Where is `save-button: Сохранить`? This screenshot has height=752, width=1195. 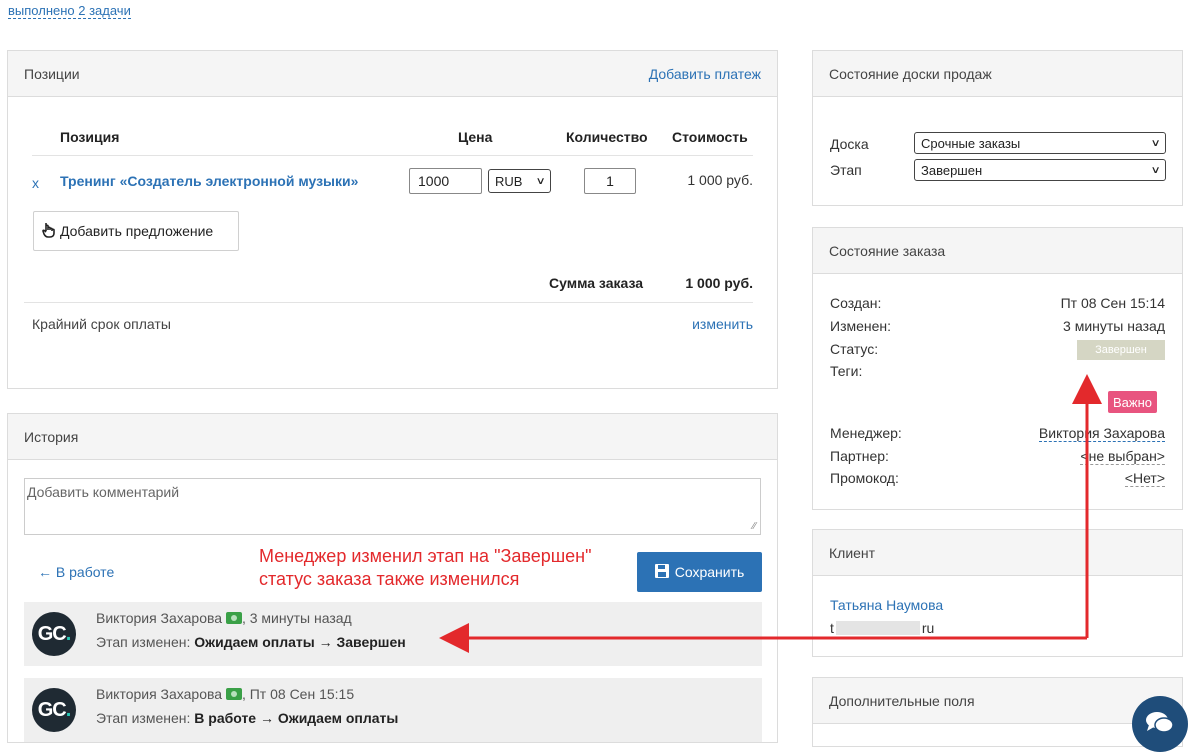 save-button: Сохранить is located at coordinates (699, 572).